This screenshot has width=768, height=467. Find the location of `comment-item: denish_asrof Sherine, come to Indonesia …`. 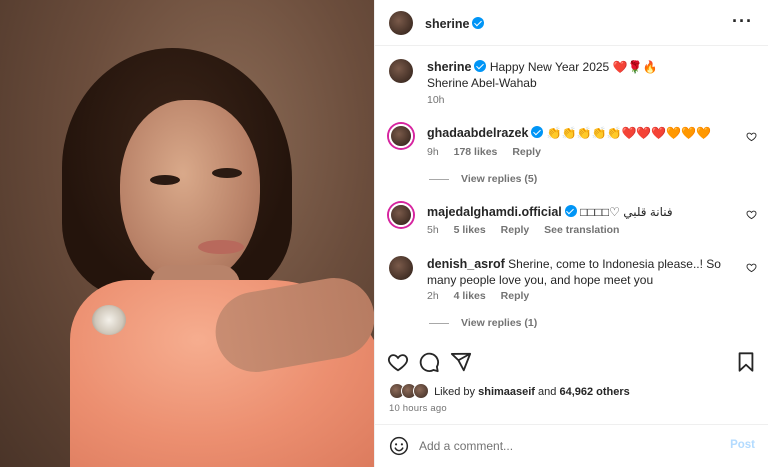

comment-item: denish_asrof Sherine, come to Indonesia … is located at coordinates (571, 293).